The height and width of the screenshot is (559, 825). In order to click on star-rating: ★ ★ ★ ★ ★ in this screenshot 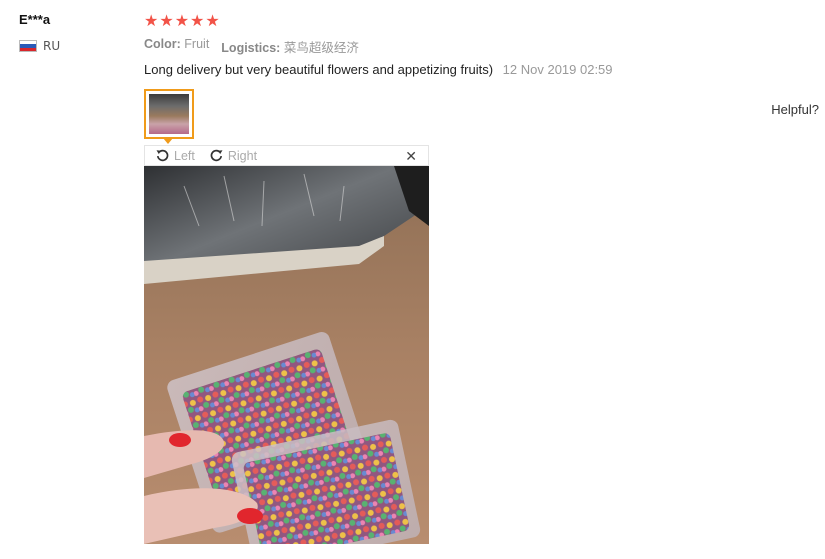, I will do `click(182, 21)`.